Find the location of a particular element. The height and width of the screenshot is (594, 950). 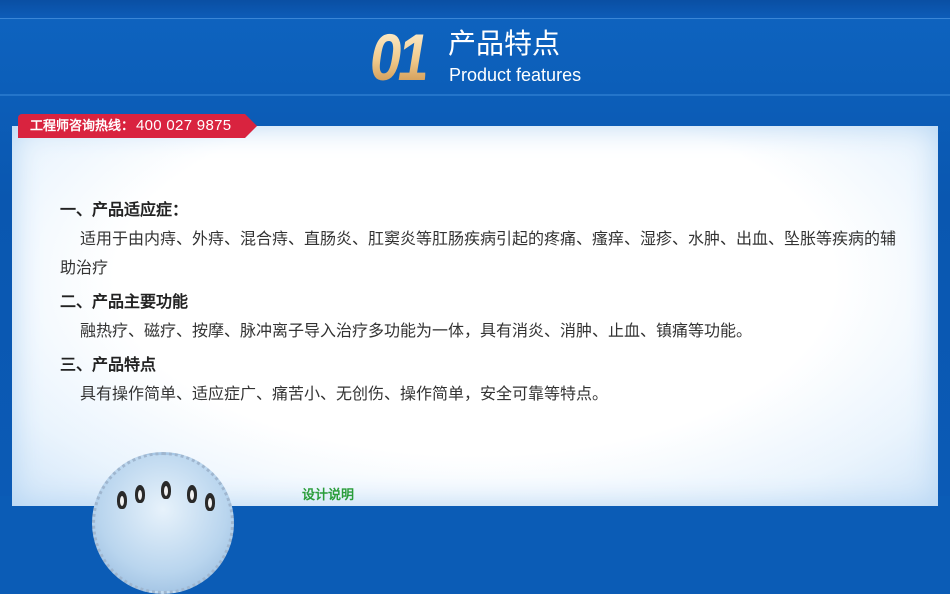

section-features-body: 具有操作简单、适应症广、痛苦小、无创伤、操作简单，安全可靠等特点。 is located at coordinates (344, 393).